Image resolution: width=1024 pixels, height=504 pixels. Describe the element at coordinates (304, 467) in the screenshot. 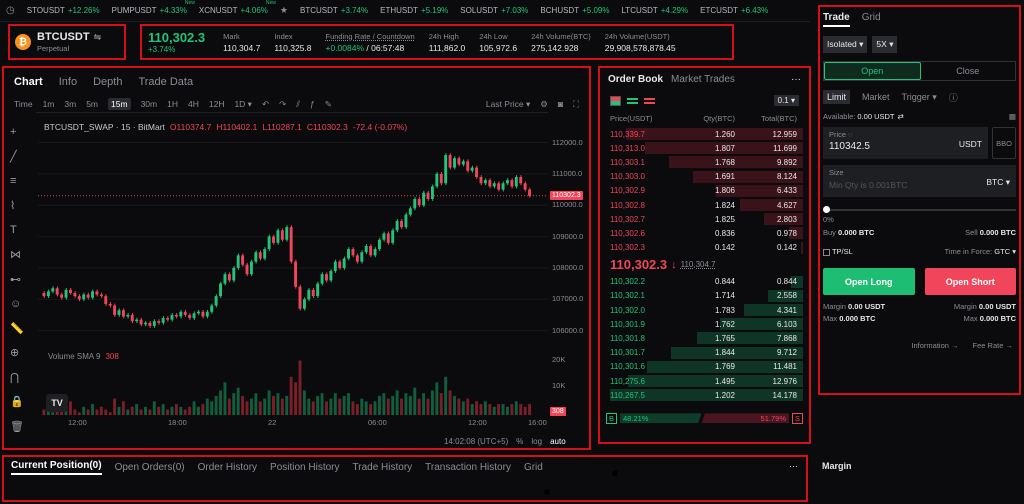

I see `position-tab: Position History` at that location.